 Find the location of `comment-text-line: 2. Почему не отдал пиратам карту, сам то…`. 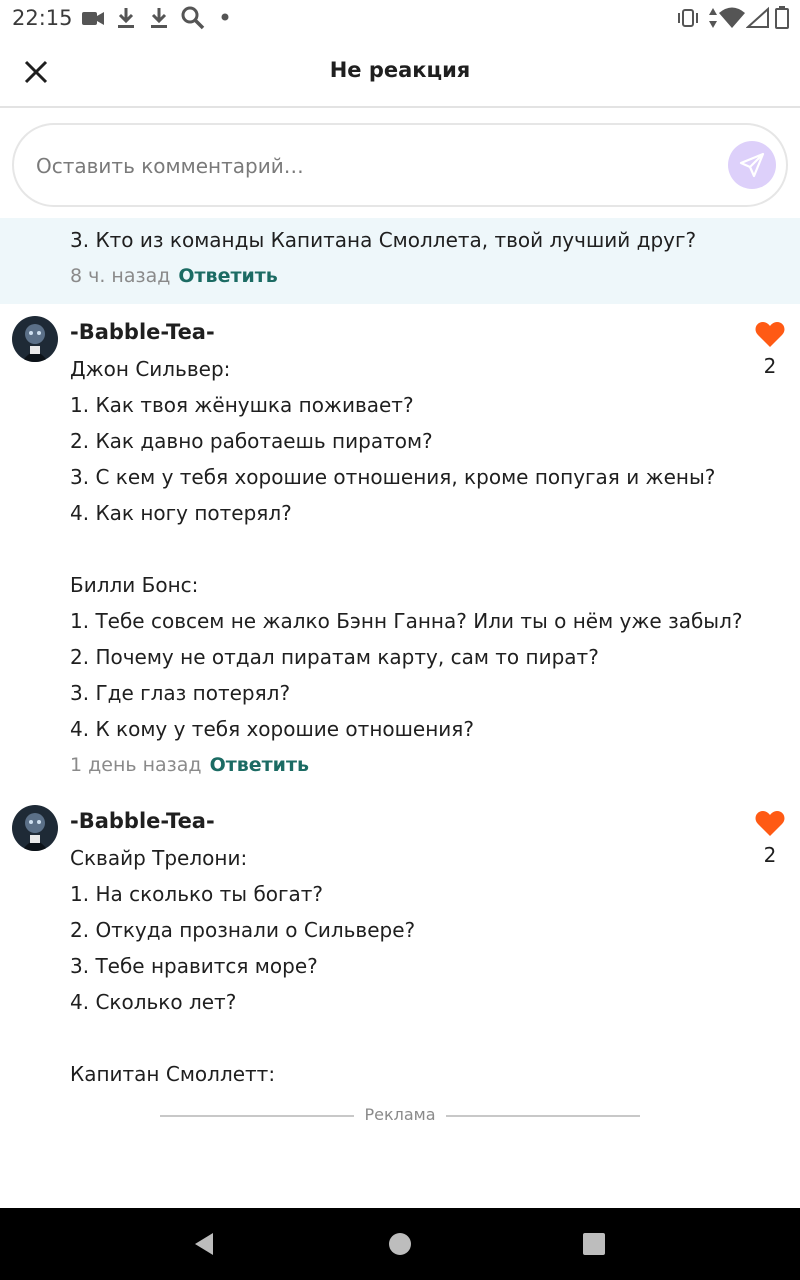

comment-text-line: 2. Почему не отдал пиратам карту, сам то… is located at coordinates (334, 657).